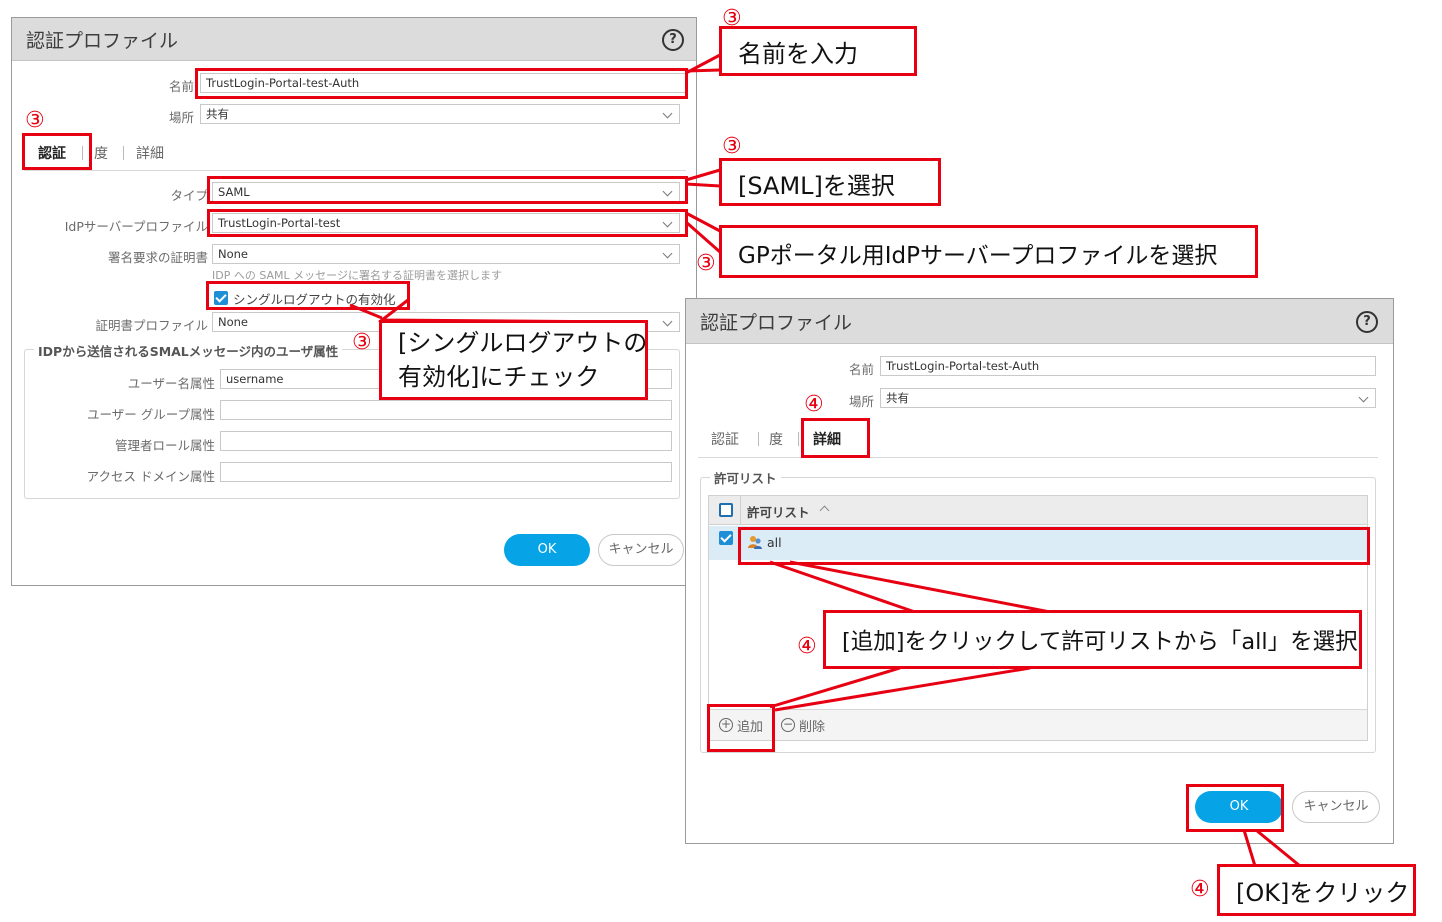 Image resolution: width=1442 pixels, height=922 pixels. What do you see at coordinates (1054, 546) in the screenshot?
I see `highlight-all-row` at bounding box center [1054, 546].